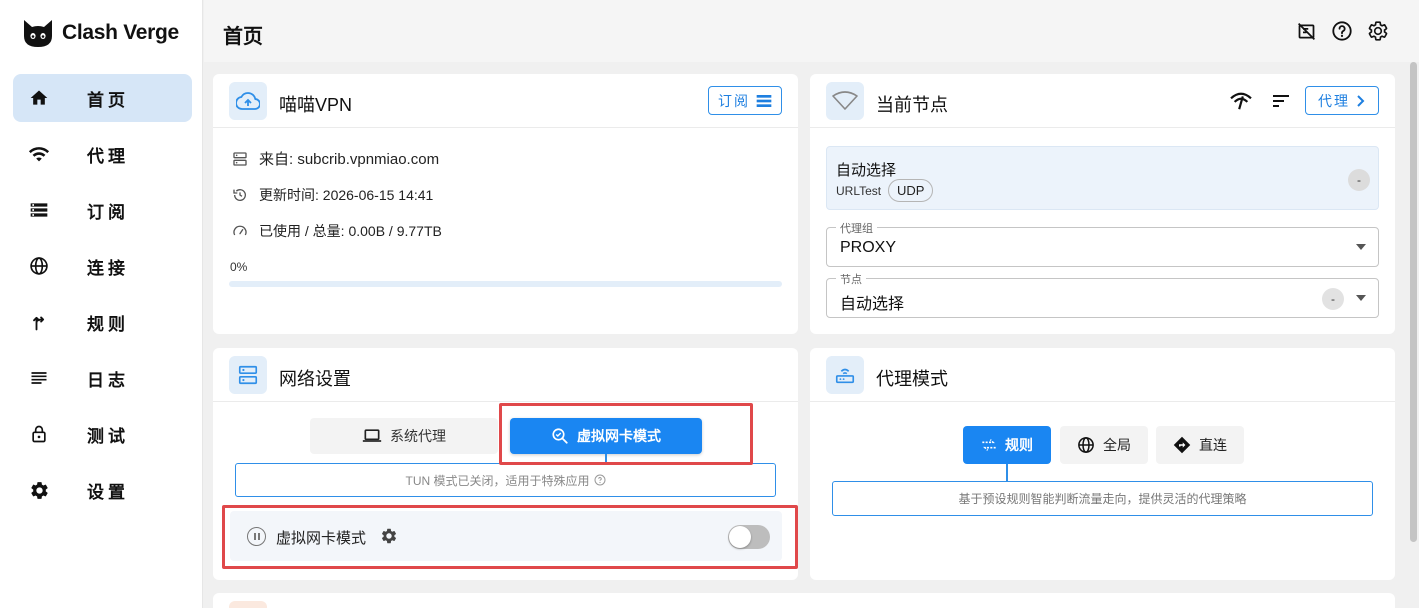  Describe the element at coordinates (1241, 101) in the screenshot. I see `network-check-icon` at that location.